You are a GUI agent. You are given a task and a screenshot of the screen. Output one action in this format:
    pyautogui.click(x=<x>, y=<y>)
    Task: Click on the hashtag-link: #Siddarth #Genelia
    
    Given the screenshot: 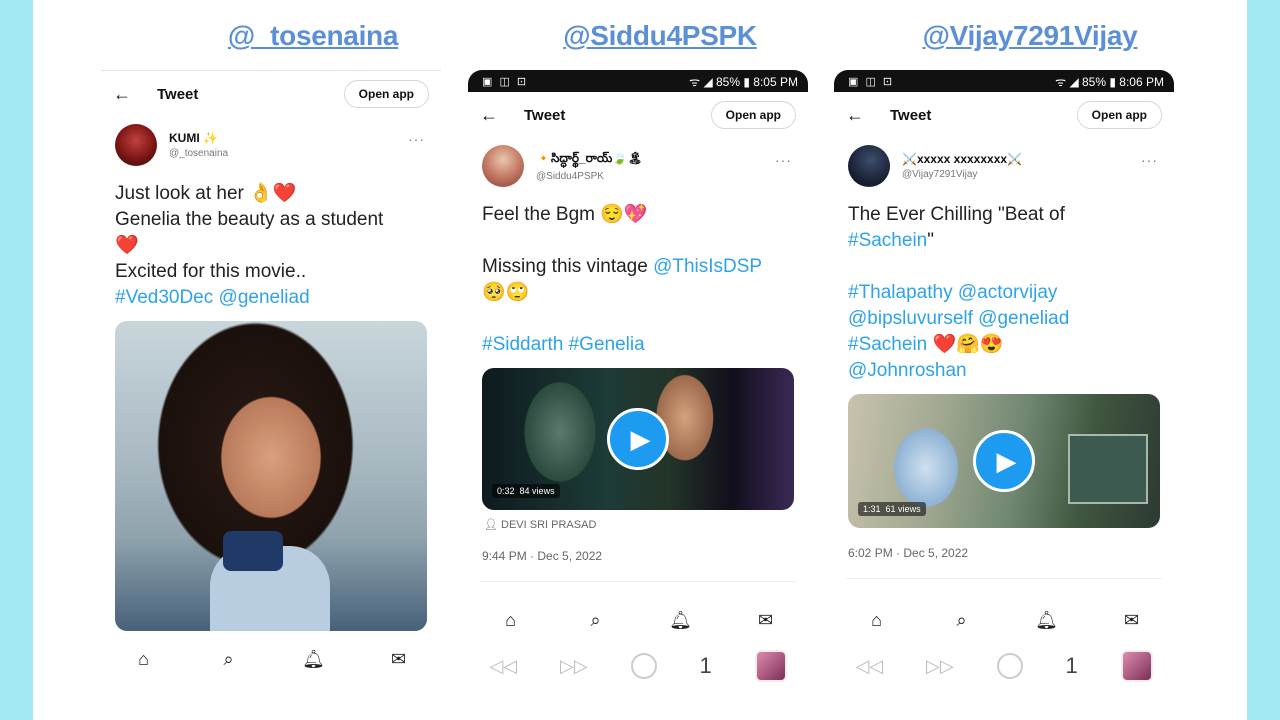 What is the action you would take?
    pyautogui.click(x=638, y=345)
    